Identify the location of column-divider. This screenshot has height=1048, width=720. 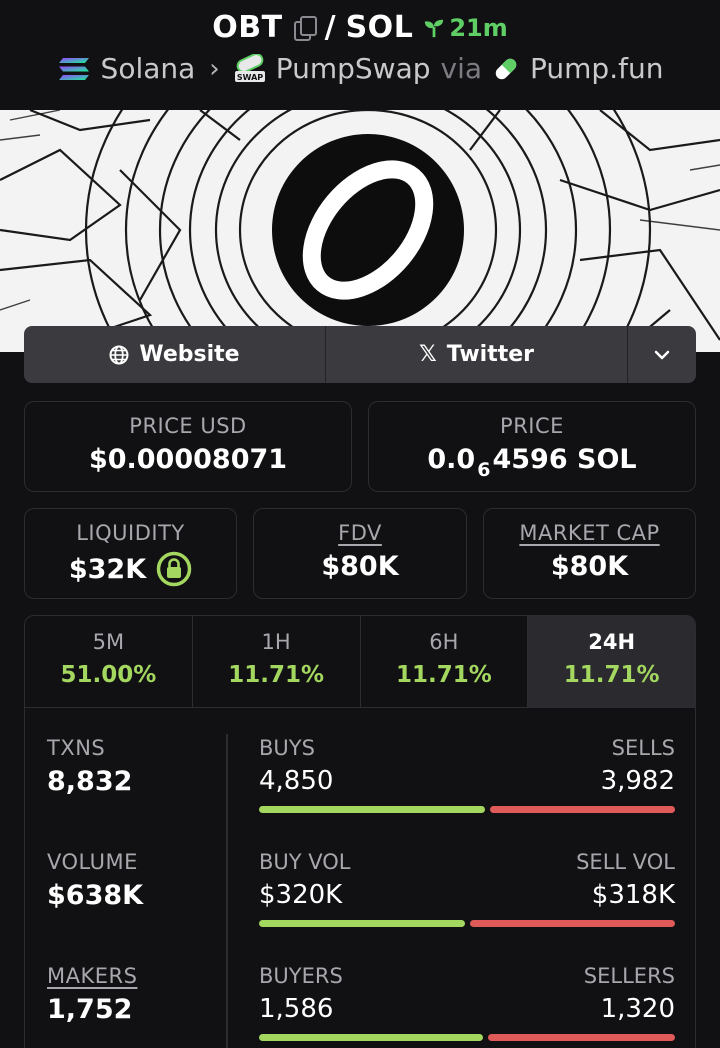
(227, 891).